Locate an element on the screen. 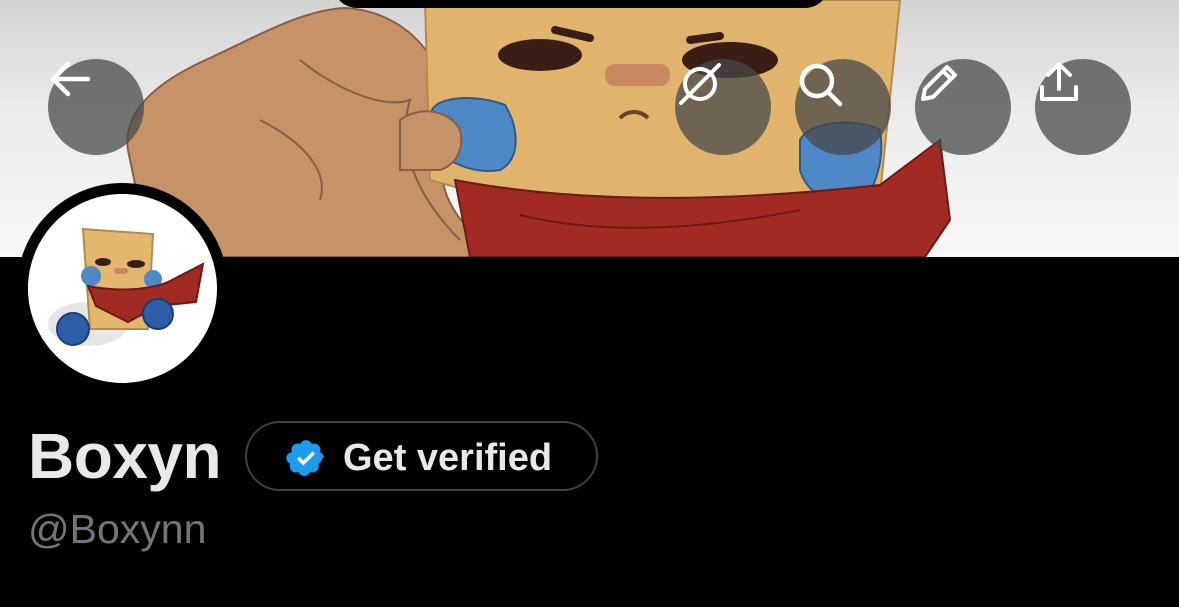 The height and width of the screenshot is (607, 1179). verified-badge-icon is located at coordinates (305, 458).